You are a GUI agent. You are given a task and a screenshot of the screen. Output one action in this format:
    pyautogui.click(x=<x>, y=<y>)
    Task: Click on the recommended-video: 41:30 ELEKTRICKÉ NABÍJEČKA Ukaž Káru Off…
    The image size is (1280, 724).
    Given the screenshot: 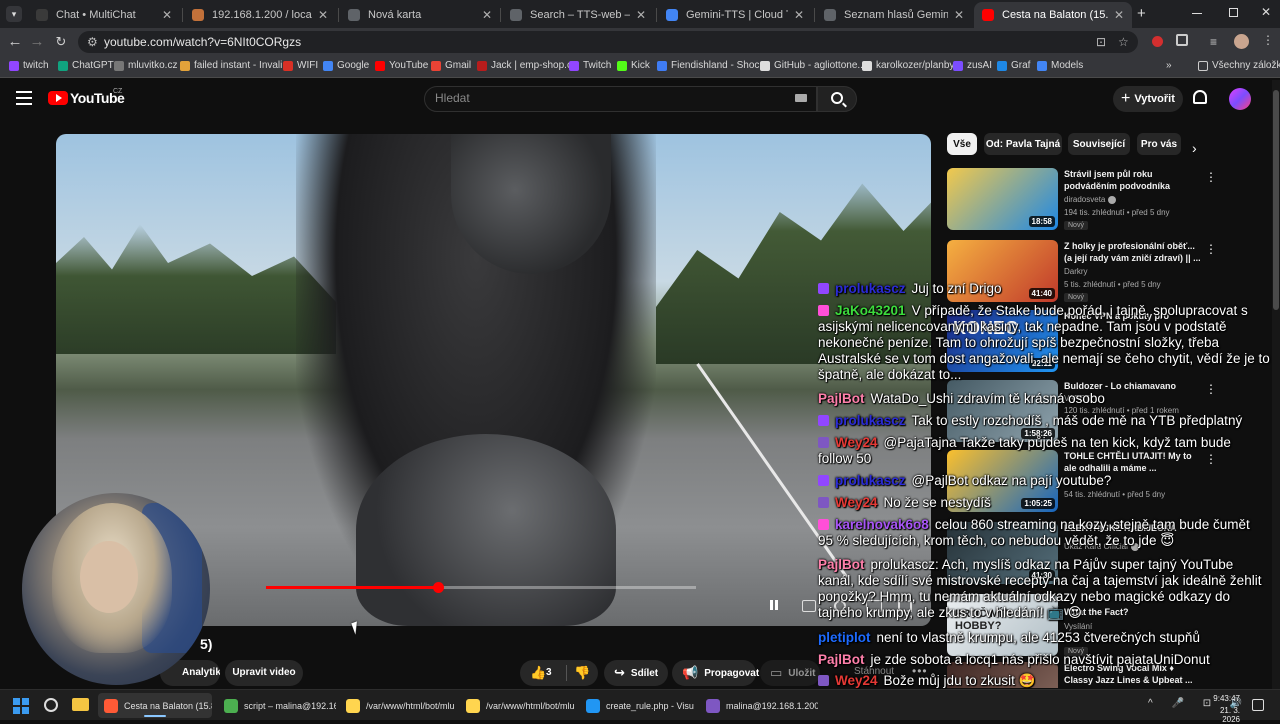 What is the action you would take?
    pyautogui.click(x=1097, y=555)
    